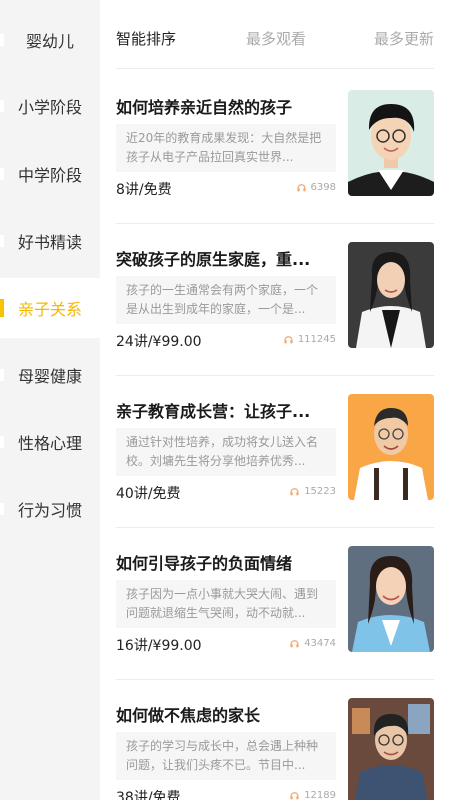 The height and width of the screenshot is (800, 450). Describe the element at coordinates (204, 107) in the screenshot. I see `course-title: 如何培养亲近自然的孩子` at that location.